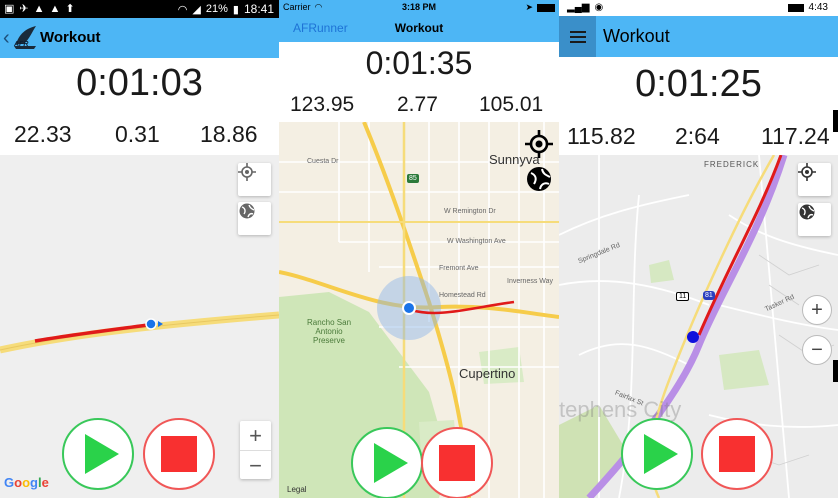 The width and height of the screenshot is (838, 498). Describe the element at coordinates (70, 9) in the screenshot. I see `upload-icon: ⬆` at that location.